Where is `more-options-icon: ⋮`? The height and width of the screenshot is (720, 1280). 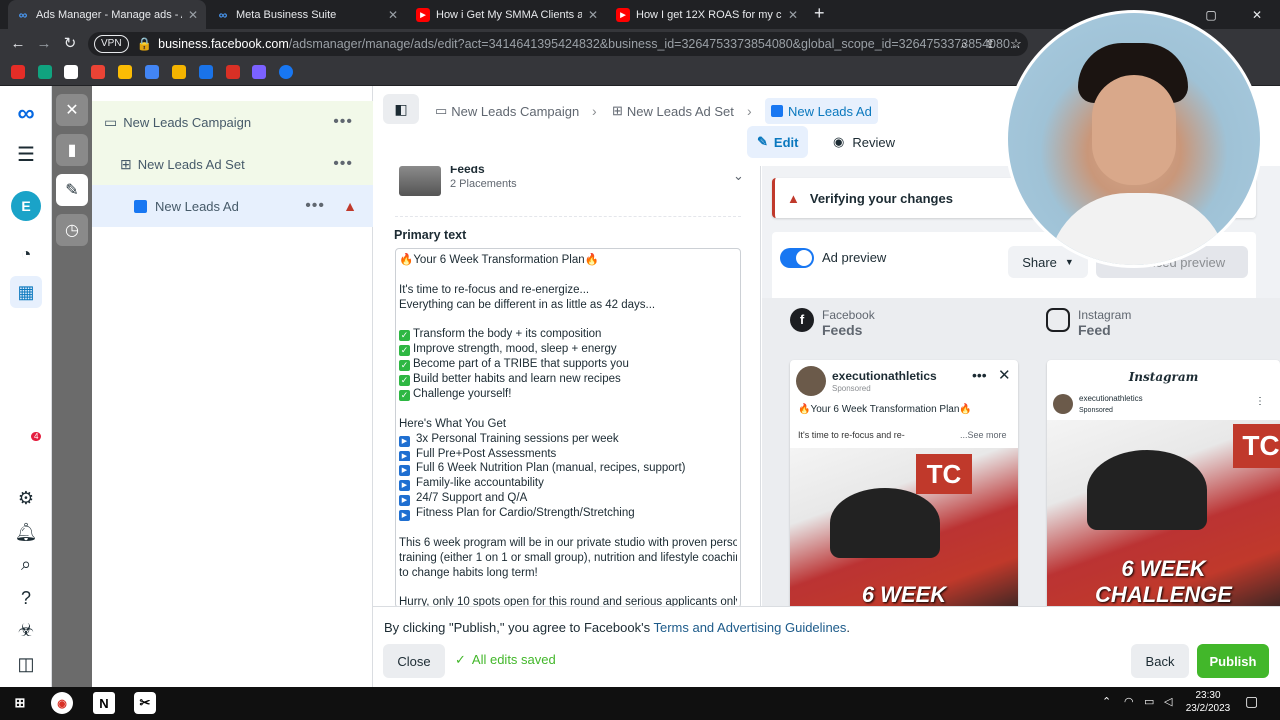 more-options-icon: ⋮ is located at coordinates (1260, 401).